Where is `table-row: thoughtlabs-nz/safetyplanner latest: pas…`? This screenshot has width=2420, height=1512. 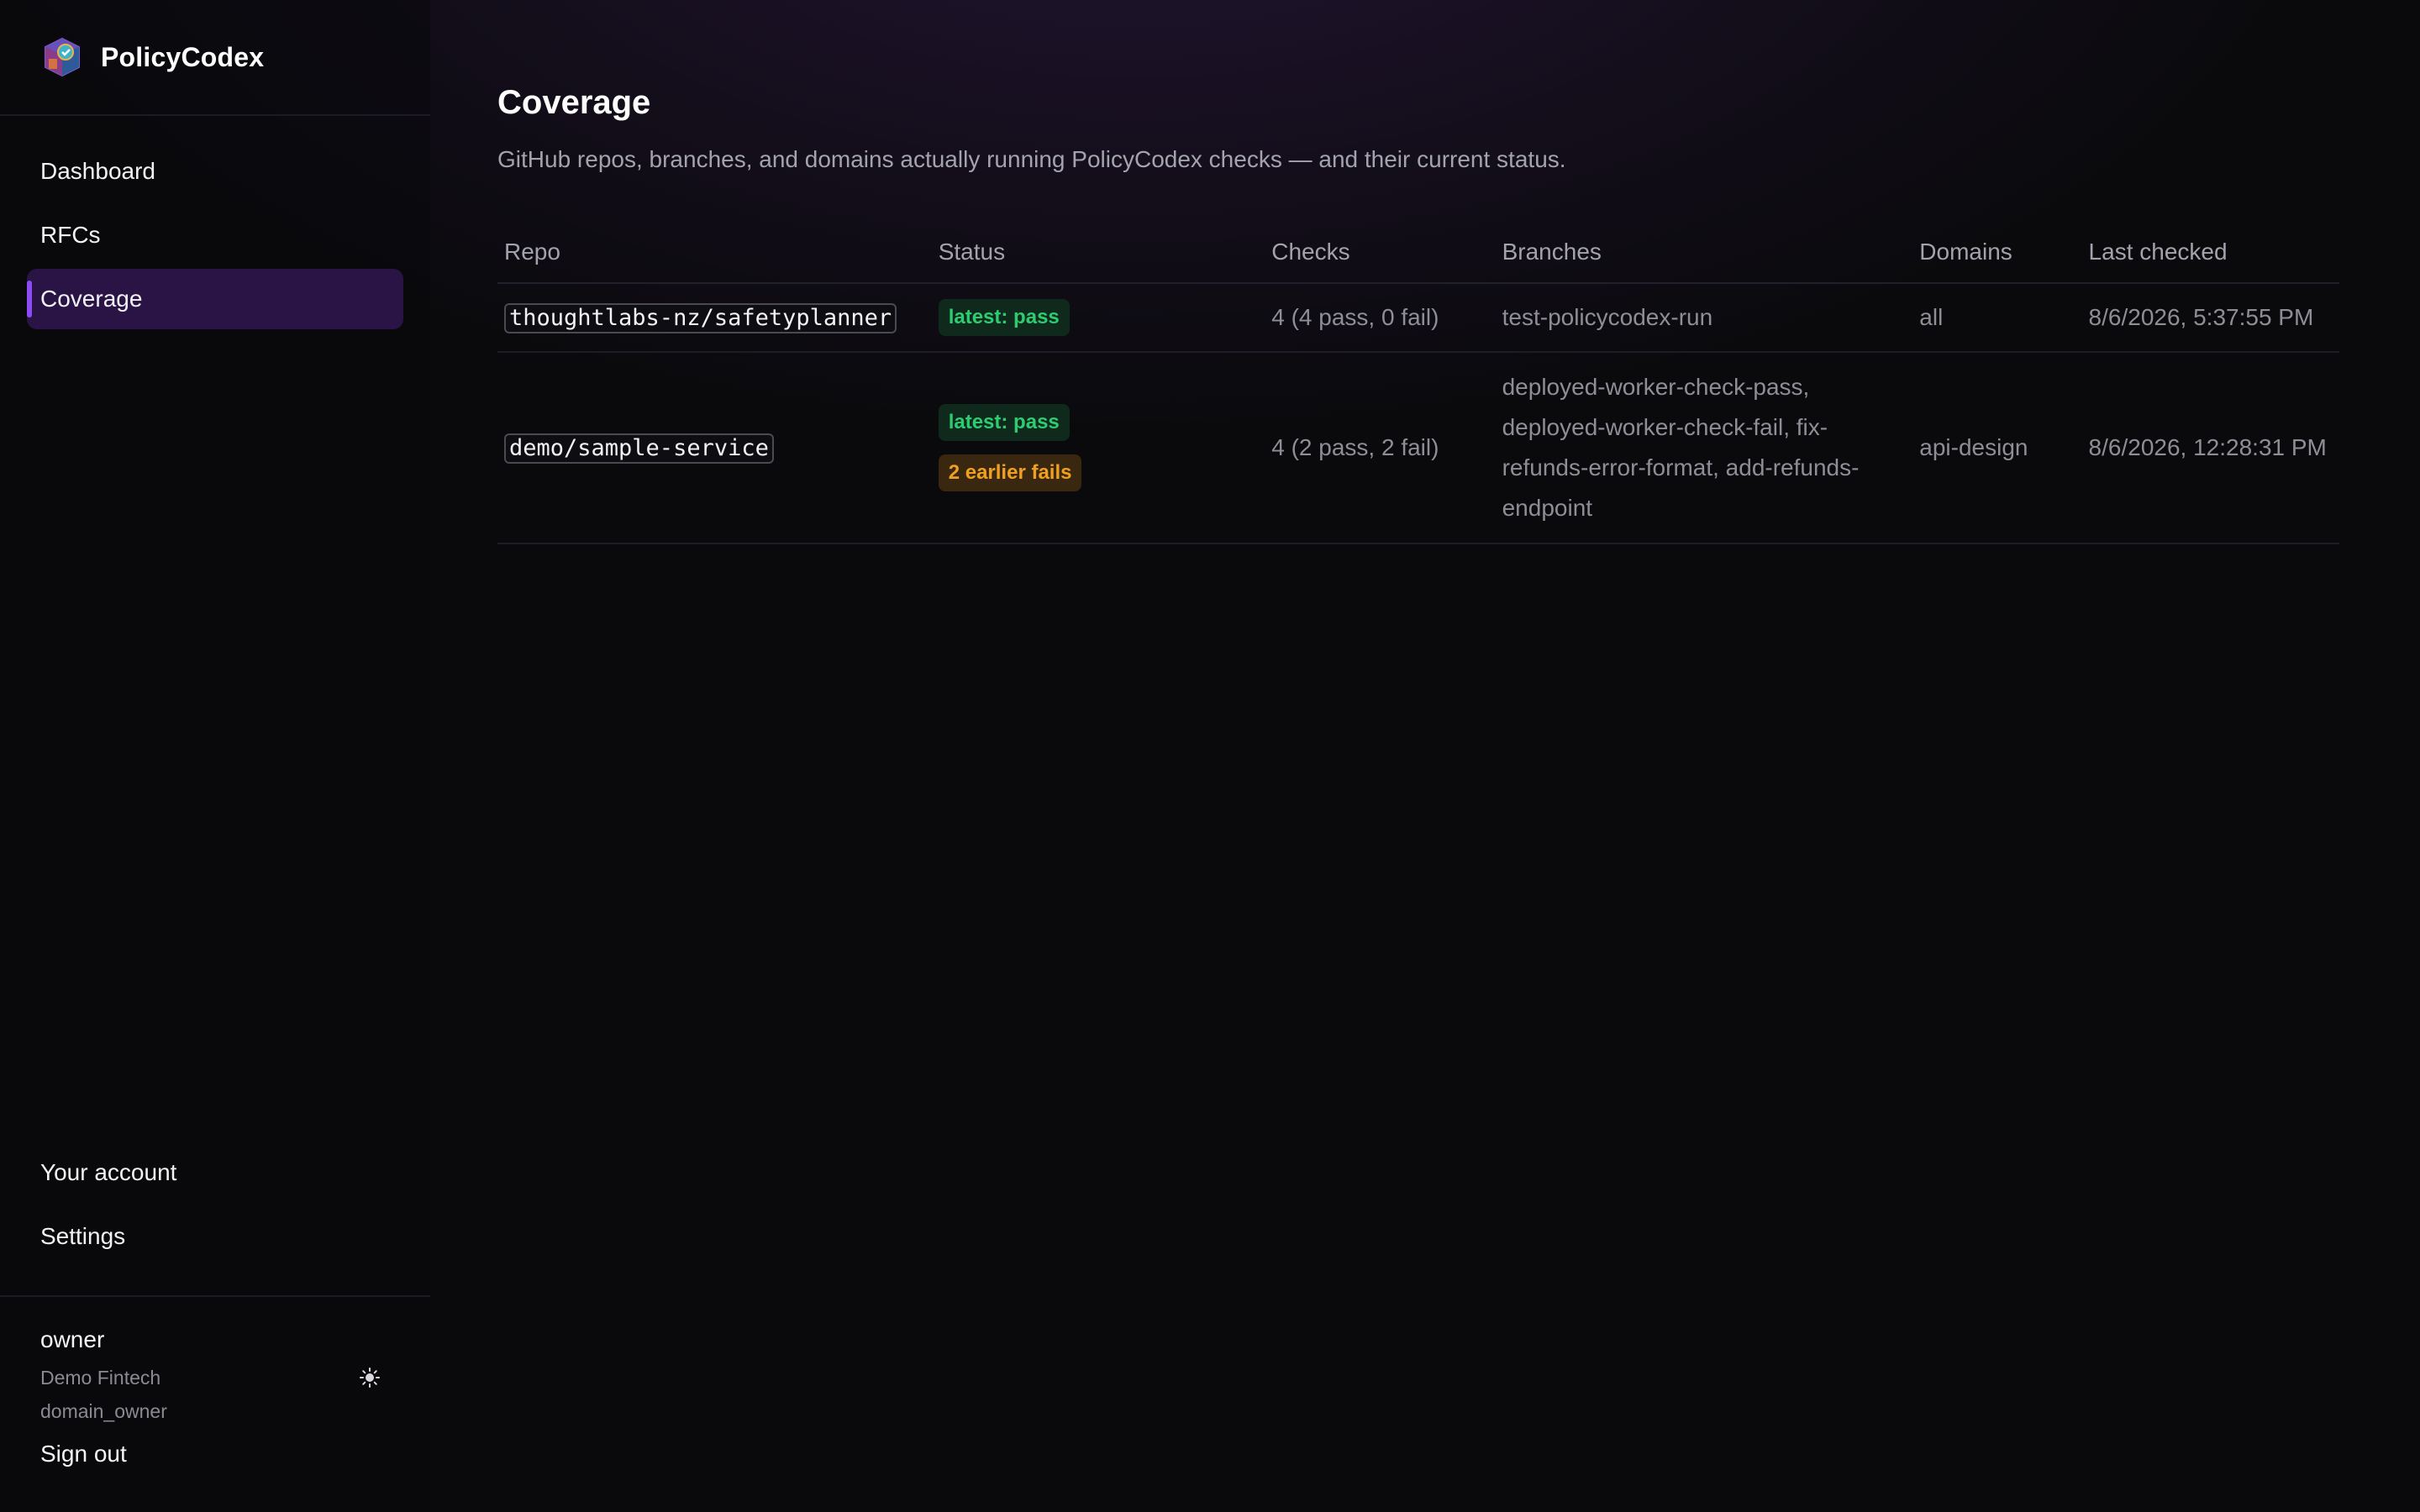 table-row: thoughtlabs-nz/safetyplanner latest: pas… is located at coordinates (1418, 318).